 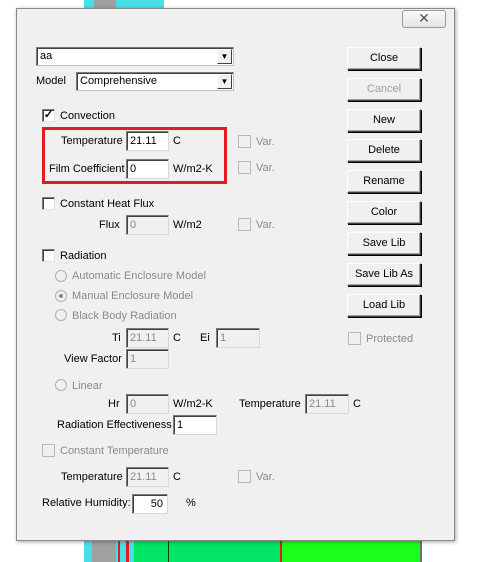 What do you see at coordinates (384, 89) in the screenshot?
I see `cancel-button: Cancel` at bounding box center [384, 89].